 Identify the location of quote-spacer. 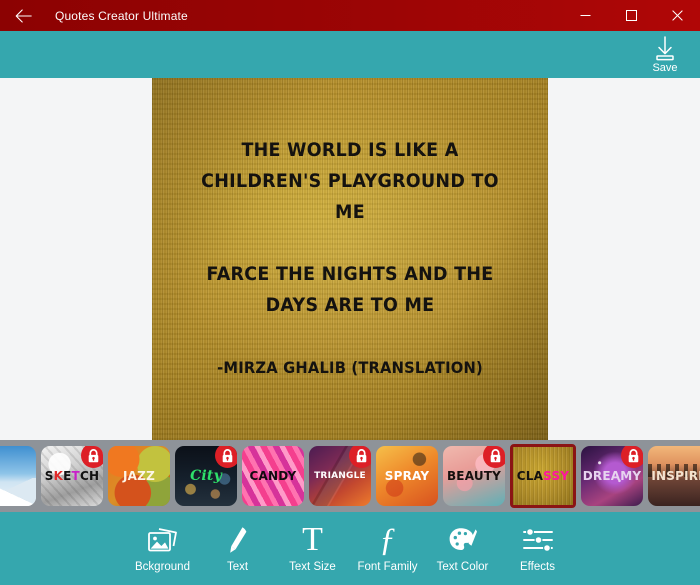
(350, 243).